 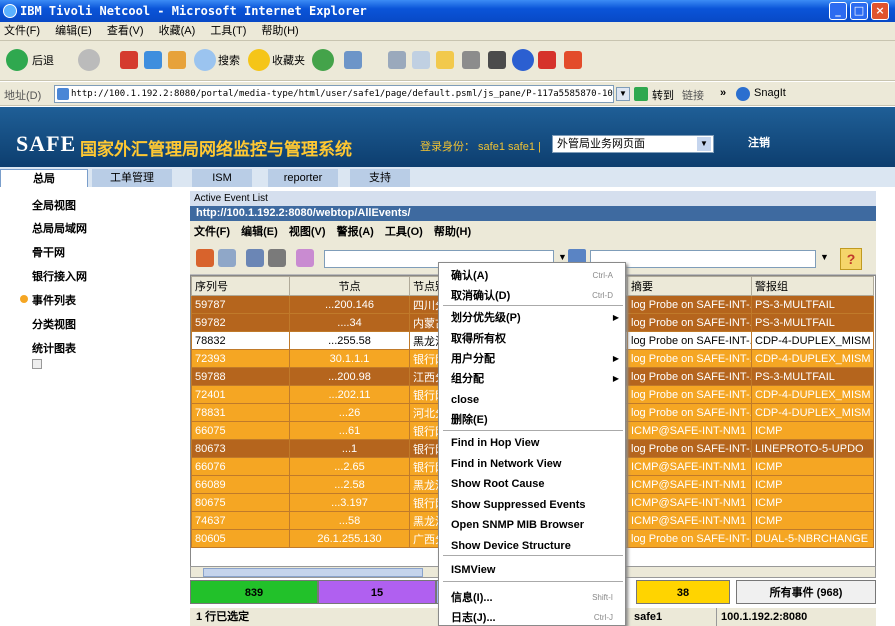 What do you see at coordinates (377, 592) in the screenshot?
I see `summary-purple: 15` at bounding box center [377, 592].